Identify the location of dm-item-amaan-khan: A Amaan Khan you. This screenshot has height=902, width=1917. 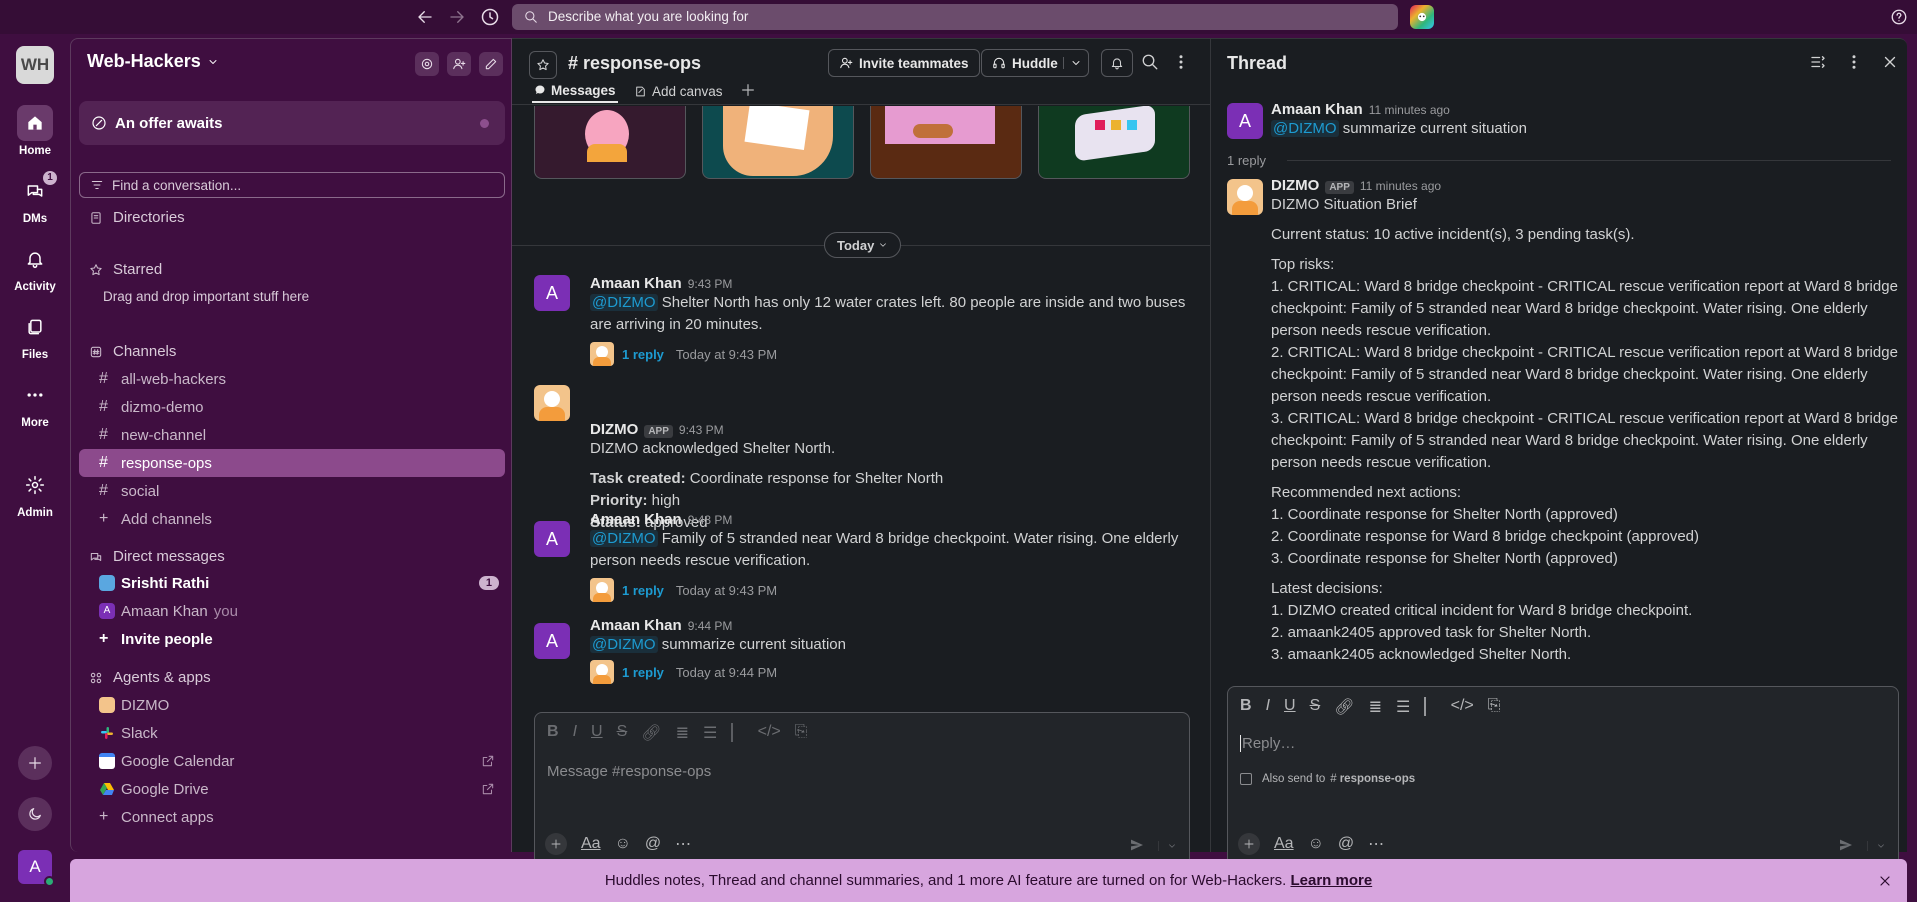
(292, 611).